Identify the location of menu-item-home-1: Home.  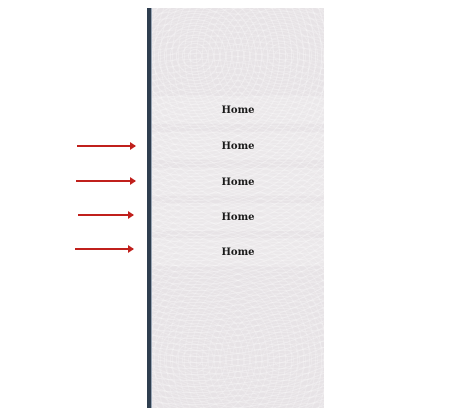
(238, 110).